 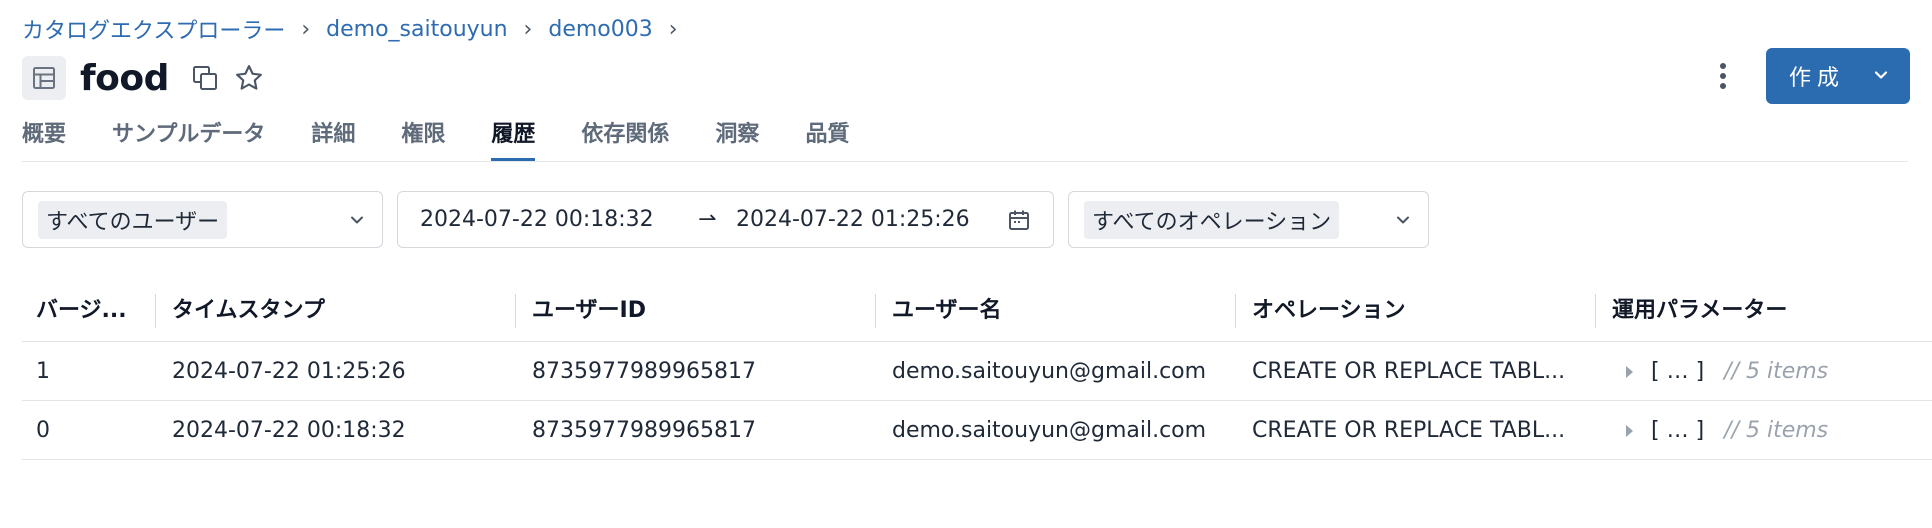 I want to click on tab-bar: 概要 サンプルデータ 詳細 権限 履歴 依存関係 洞察 品質, so click(x=435, y=139).